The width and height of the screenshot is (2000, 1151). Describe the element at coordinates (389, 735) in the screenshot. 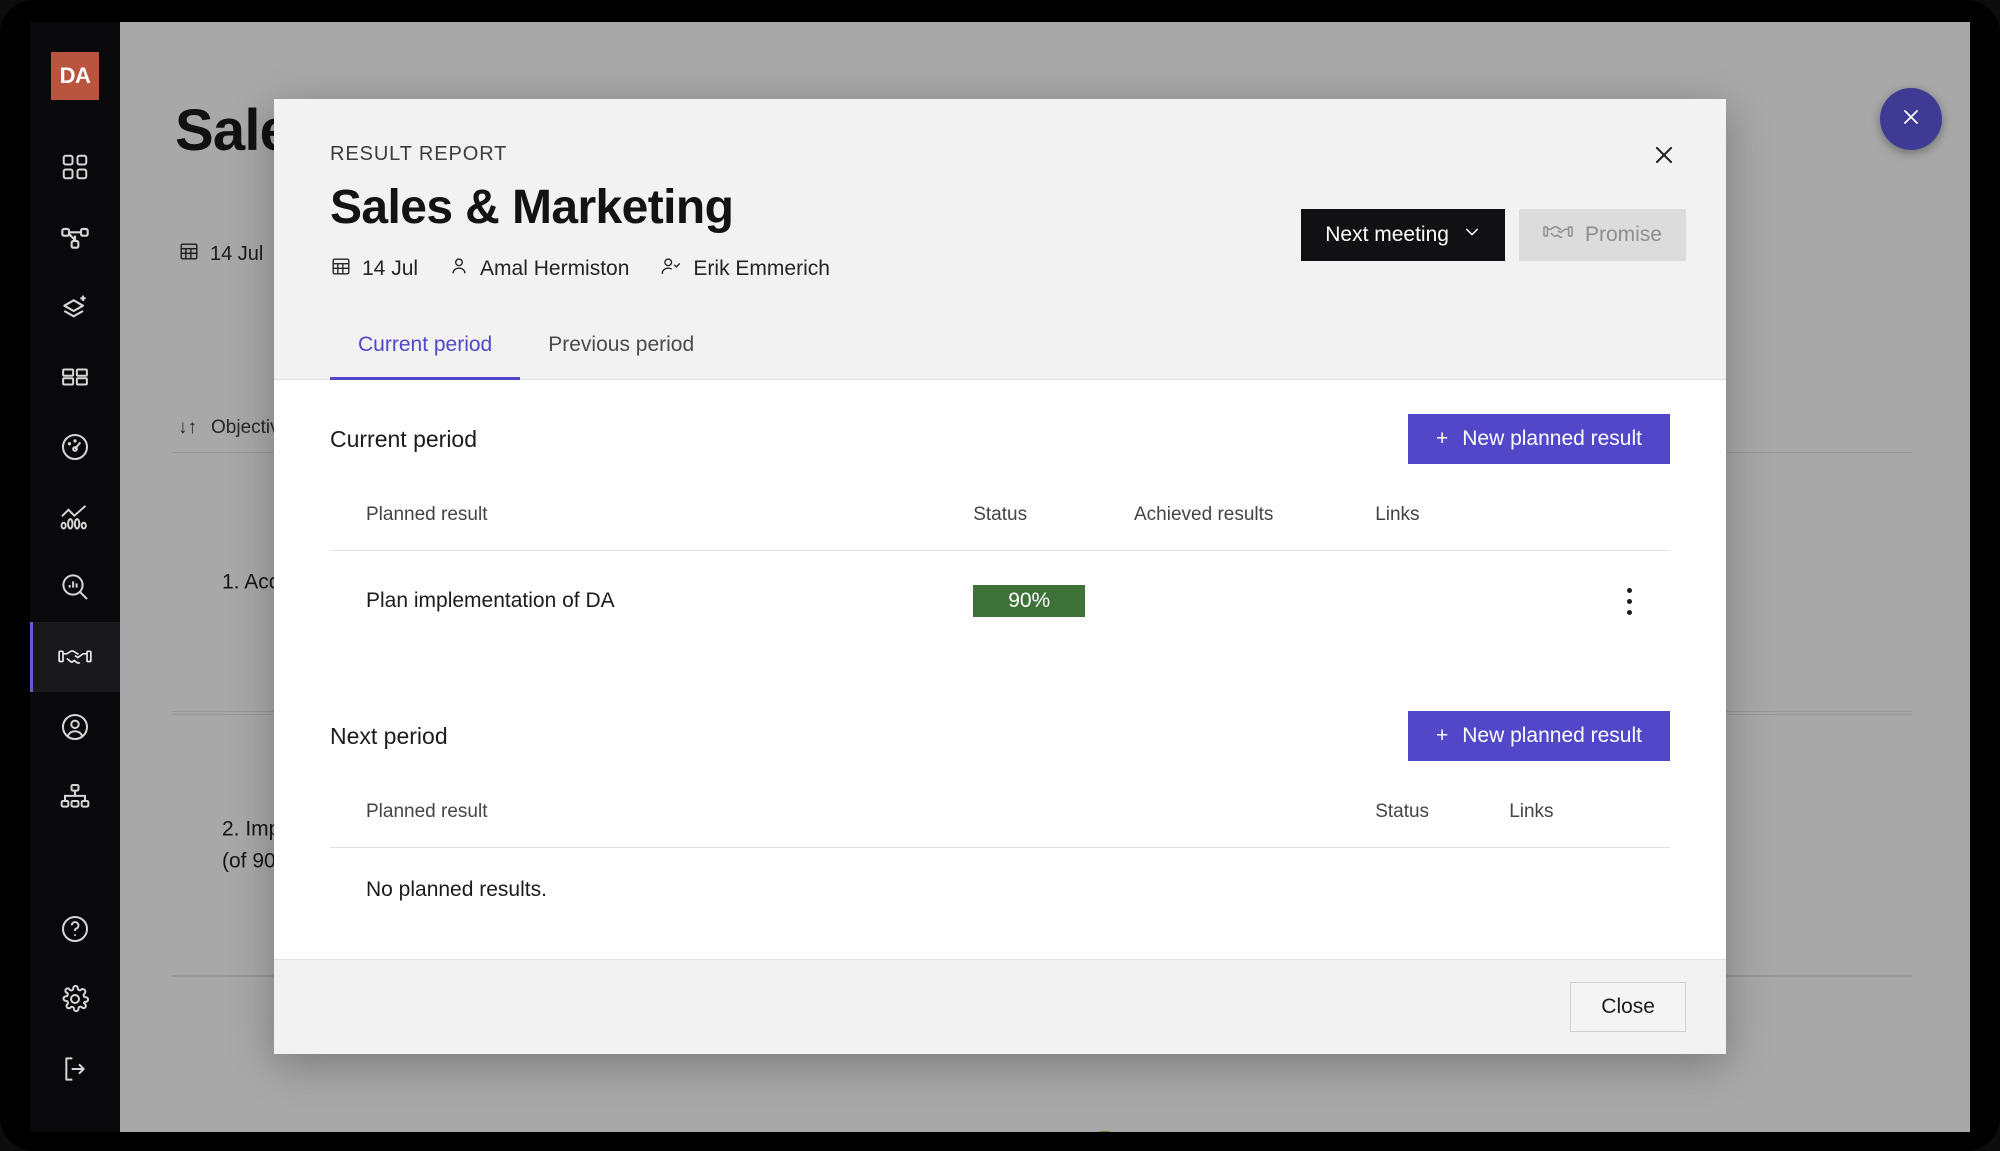

I see `section-title: Next period` at that location.